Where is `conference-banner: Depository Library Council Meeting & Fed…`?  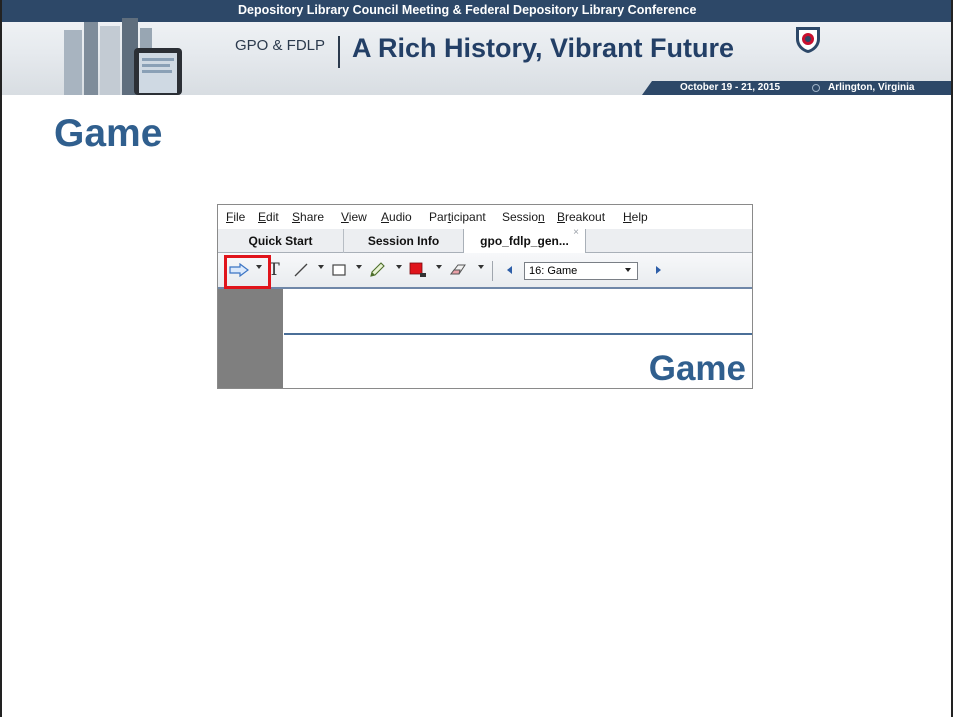
conference-banner: Depository Library Council Meeting & Fed… is located at coordinates (476, 47).